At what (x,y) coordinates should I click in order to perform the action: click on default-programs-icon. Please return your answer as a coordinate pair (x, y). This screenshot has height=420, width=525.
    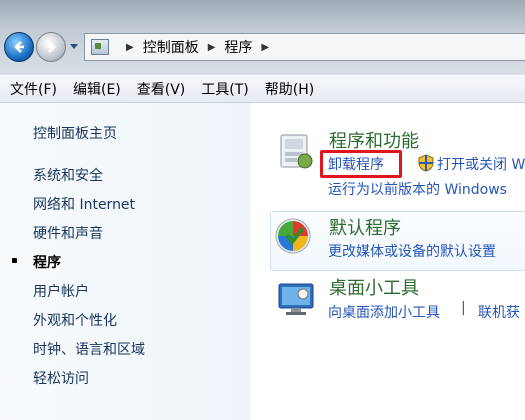
    Looking at the image, I should click on (293, 236).